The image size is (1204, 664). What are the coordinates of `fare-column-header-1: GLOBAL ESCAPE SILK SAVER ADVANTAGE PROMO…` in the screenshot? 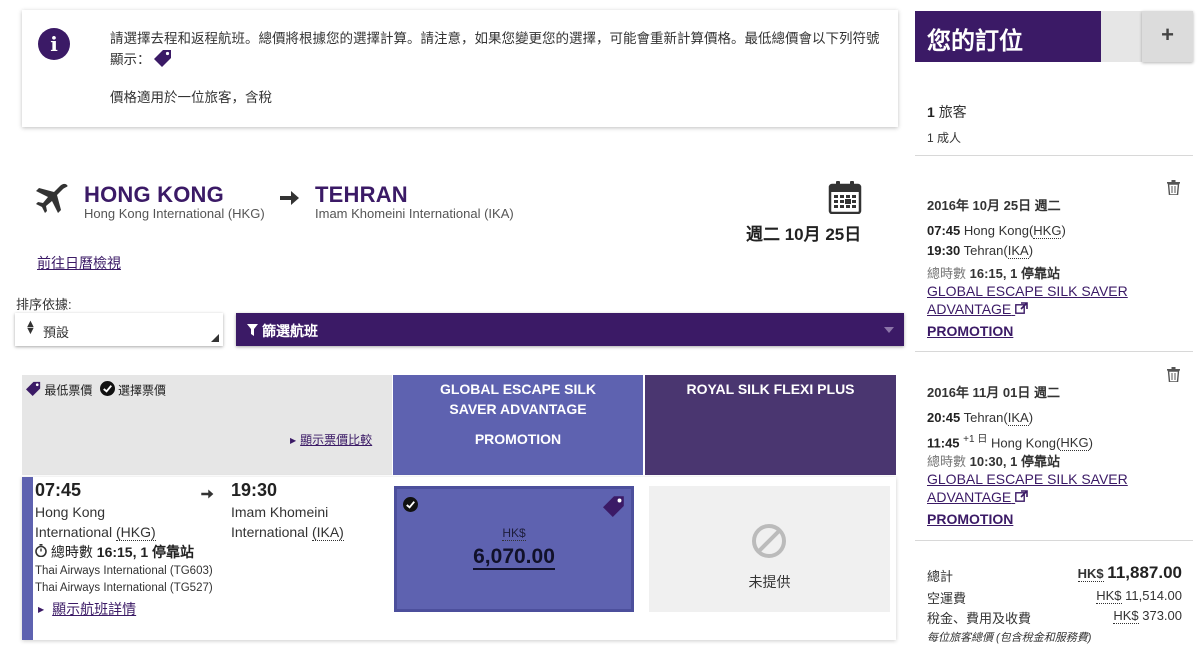 It's located at (518, 425).